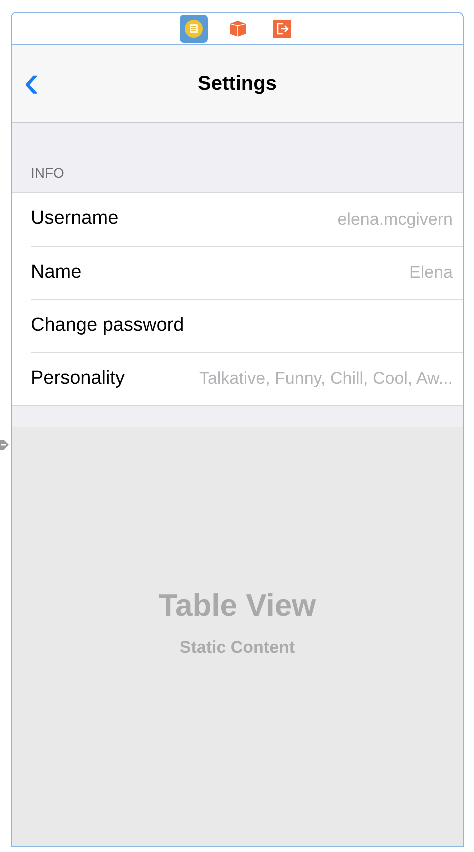 This screenshot has height=852, width=474. I want to click on row-label: Username, so click(75, 219).